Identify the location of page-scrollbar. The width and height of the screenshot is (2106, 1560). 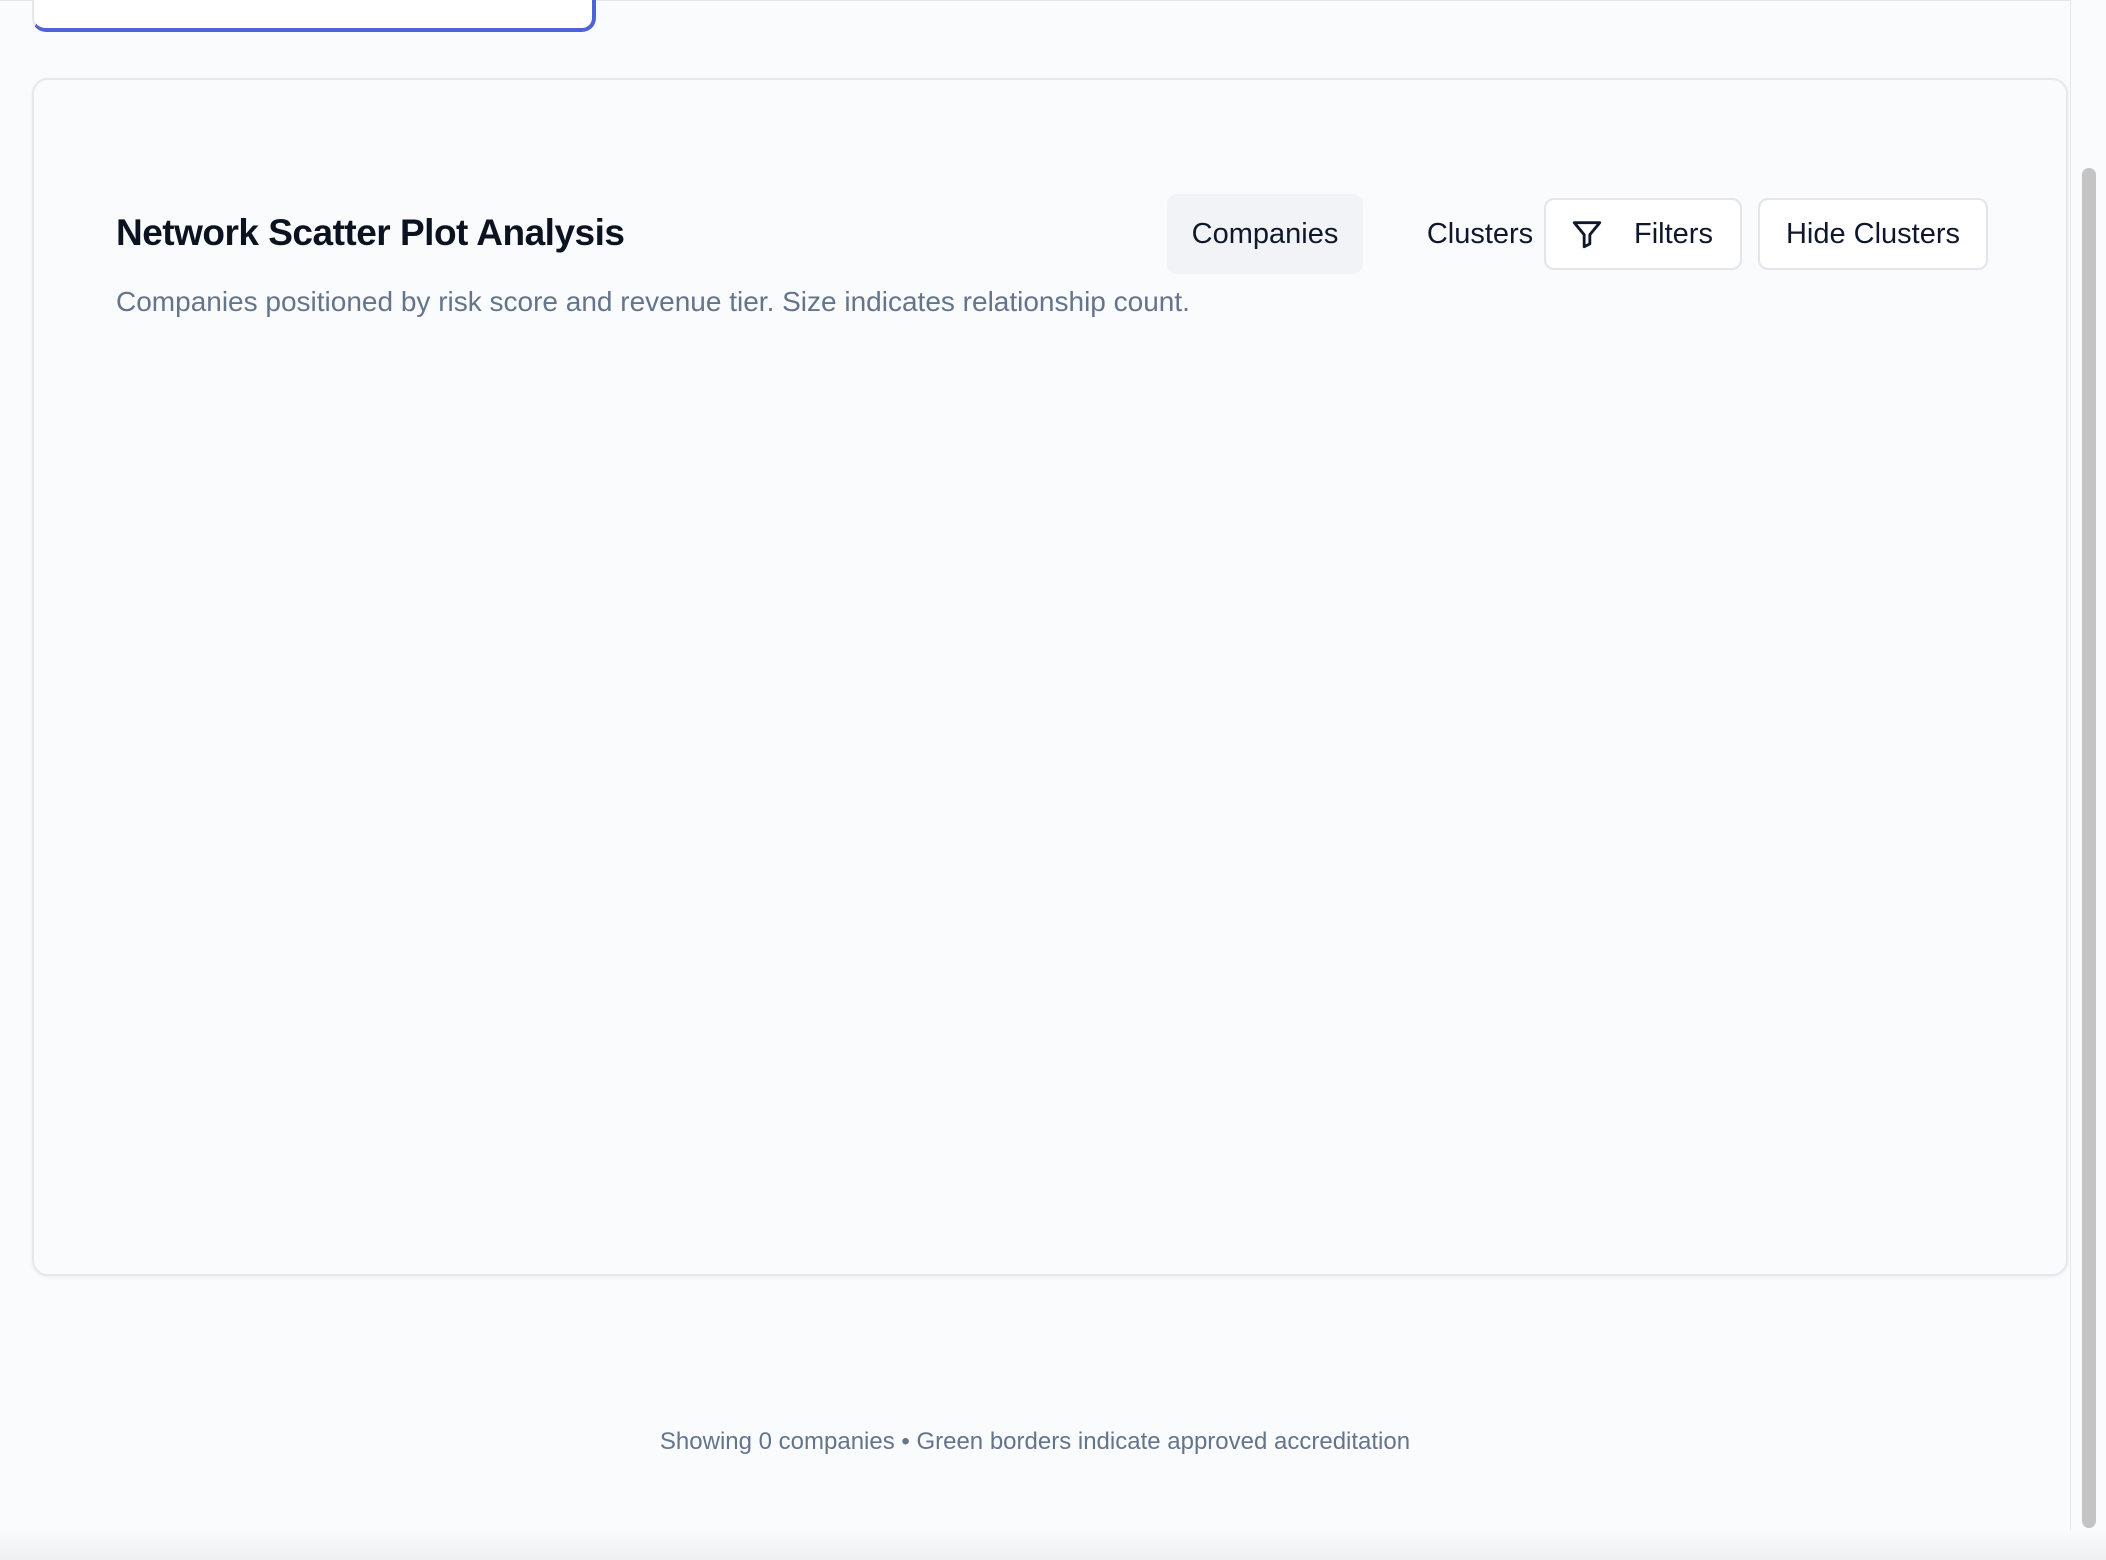
(2088, 770).